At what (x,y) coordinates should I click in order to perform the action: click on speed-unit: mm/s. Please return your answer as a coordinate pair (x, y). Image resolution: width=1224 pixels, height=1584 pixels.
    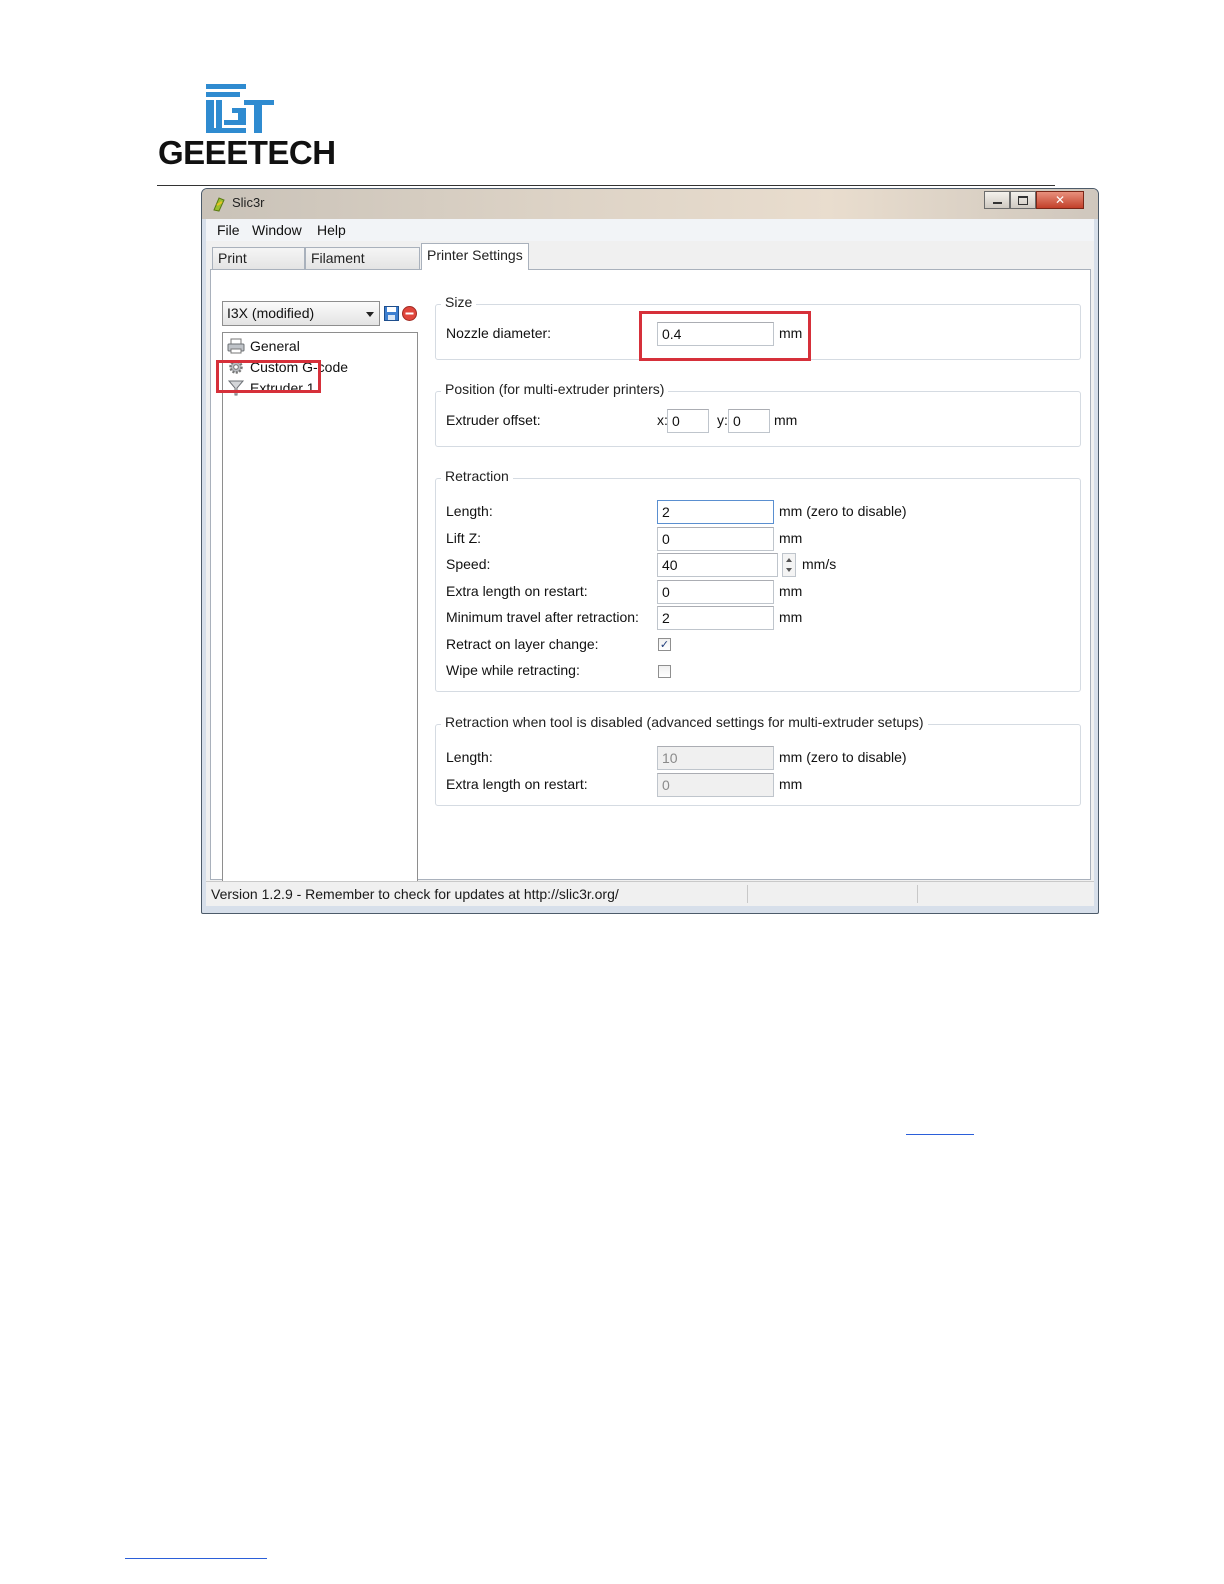
    Looking at the image, I should click on (819, 564).